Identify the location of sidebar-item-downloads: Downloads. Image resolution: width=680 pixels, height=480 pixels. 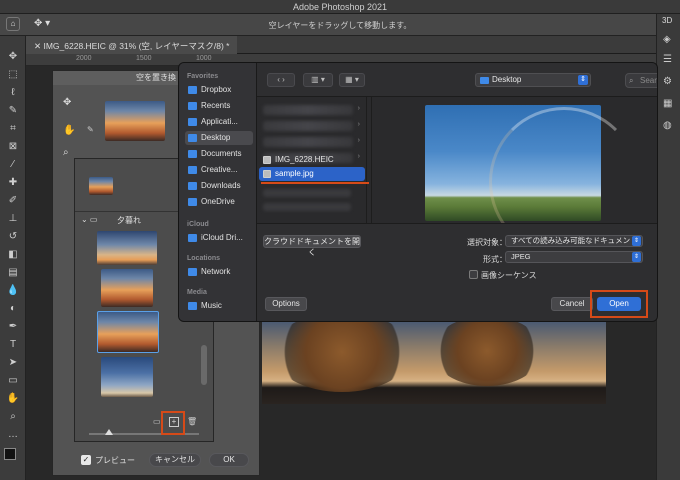
(219, 186).